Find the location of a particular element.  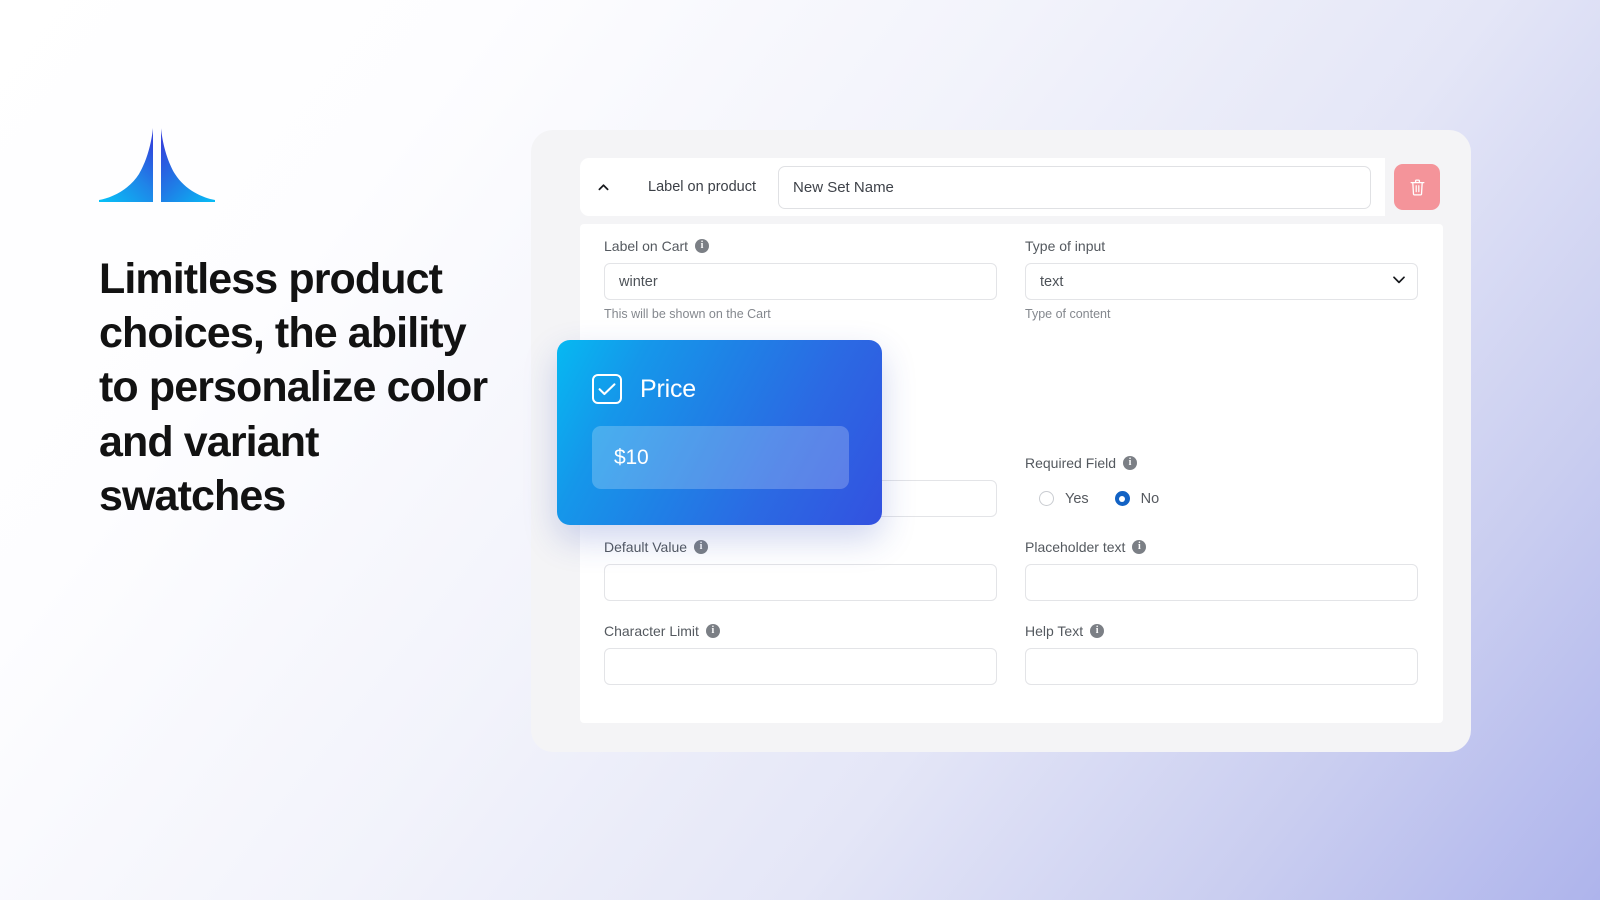

trash-icon is located at coordinates (1417, 187).